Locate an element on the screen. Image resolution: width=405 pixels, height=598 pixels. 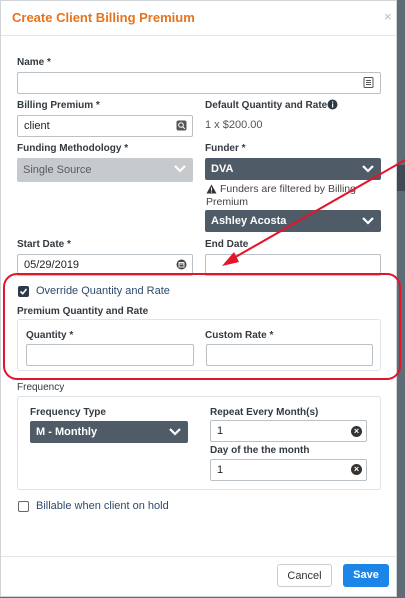
day-of-month-input: 1 is located at coordinates (288, 470).